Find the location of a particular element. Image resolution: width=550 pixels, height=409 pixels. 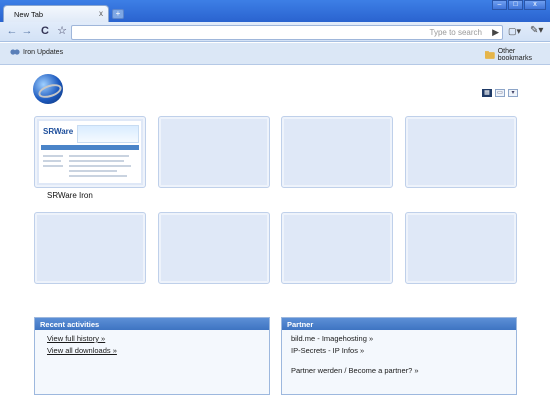

new-tab-button: + is located at coordinates (118, 14).